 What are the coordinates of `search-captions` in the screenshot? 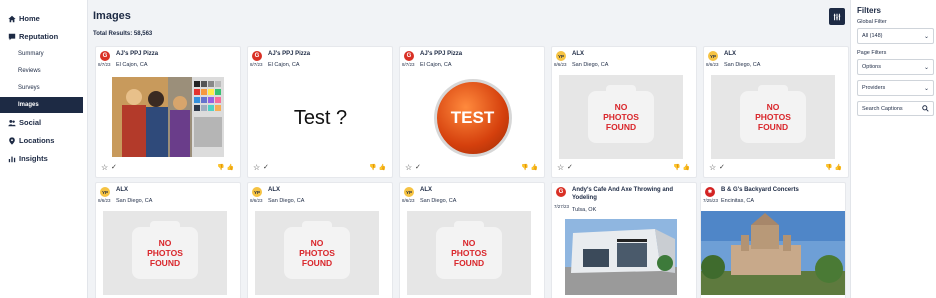 It's located at (895, 108).